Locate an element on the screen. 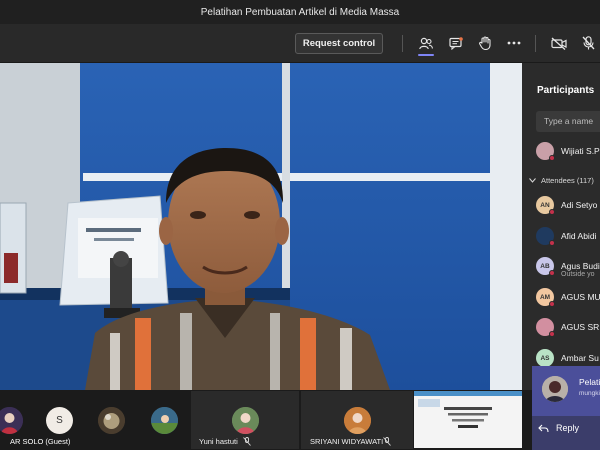 The image size is (600, 450). chevron-down-icon is located at coordinates (532, 180).